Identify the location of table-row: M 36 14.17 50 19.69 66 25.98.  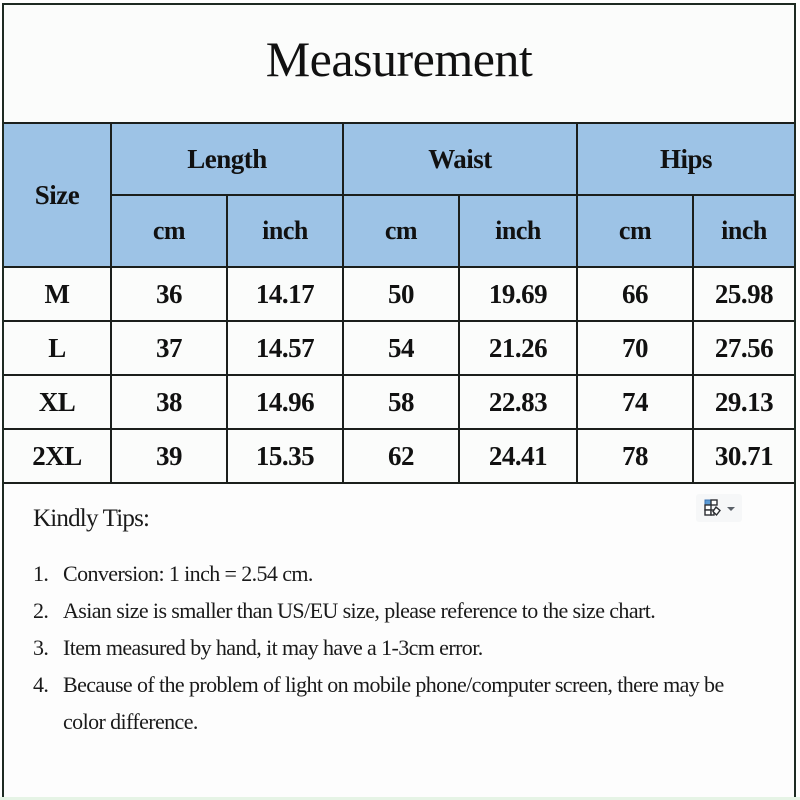
(399, 294).